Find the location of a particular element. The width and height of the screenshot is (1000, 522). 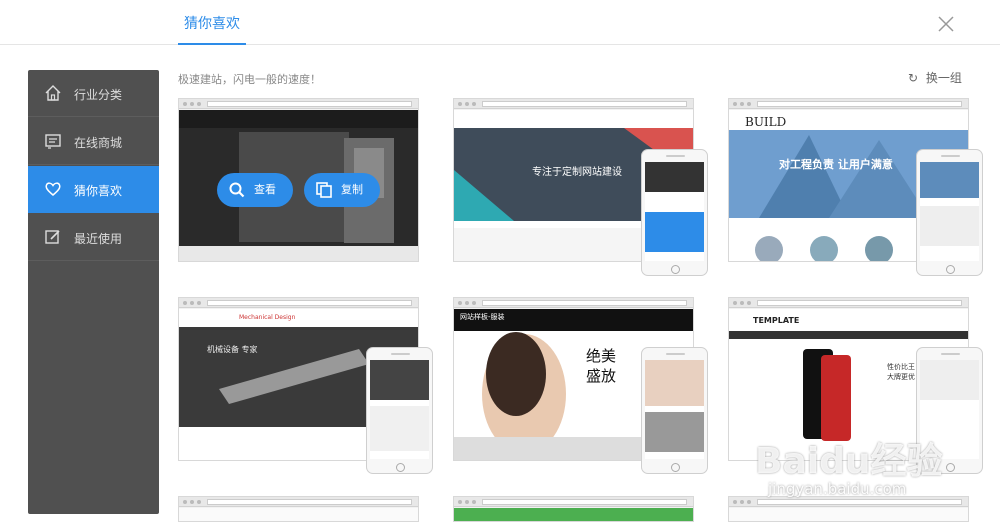

home-icon is located at coordinates (53, 93).